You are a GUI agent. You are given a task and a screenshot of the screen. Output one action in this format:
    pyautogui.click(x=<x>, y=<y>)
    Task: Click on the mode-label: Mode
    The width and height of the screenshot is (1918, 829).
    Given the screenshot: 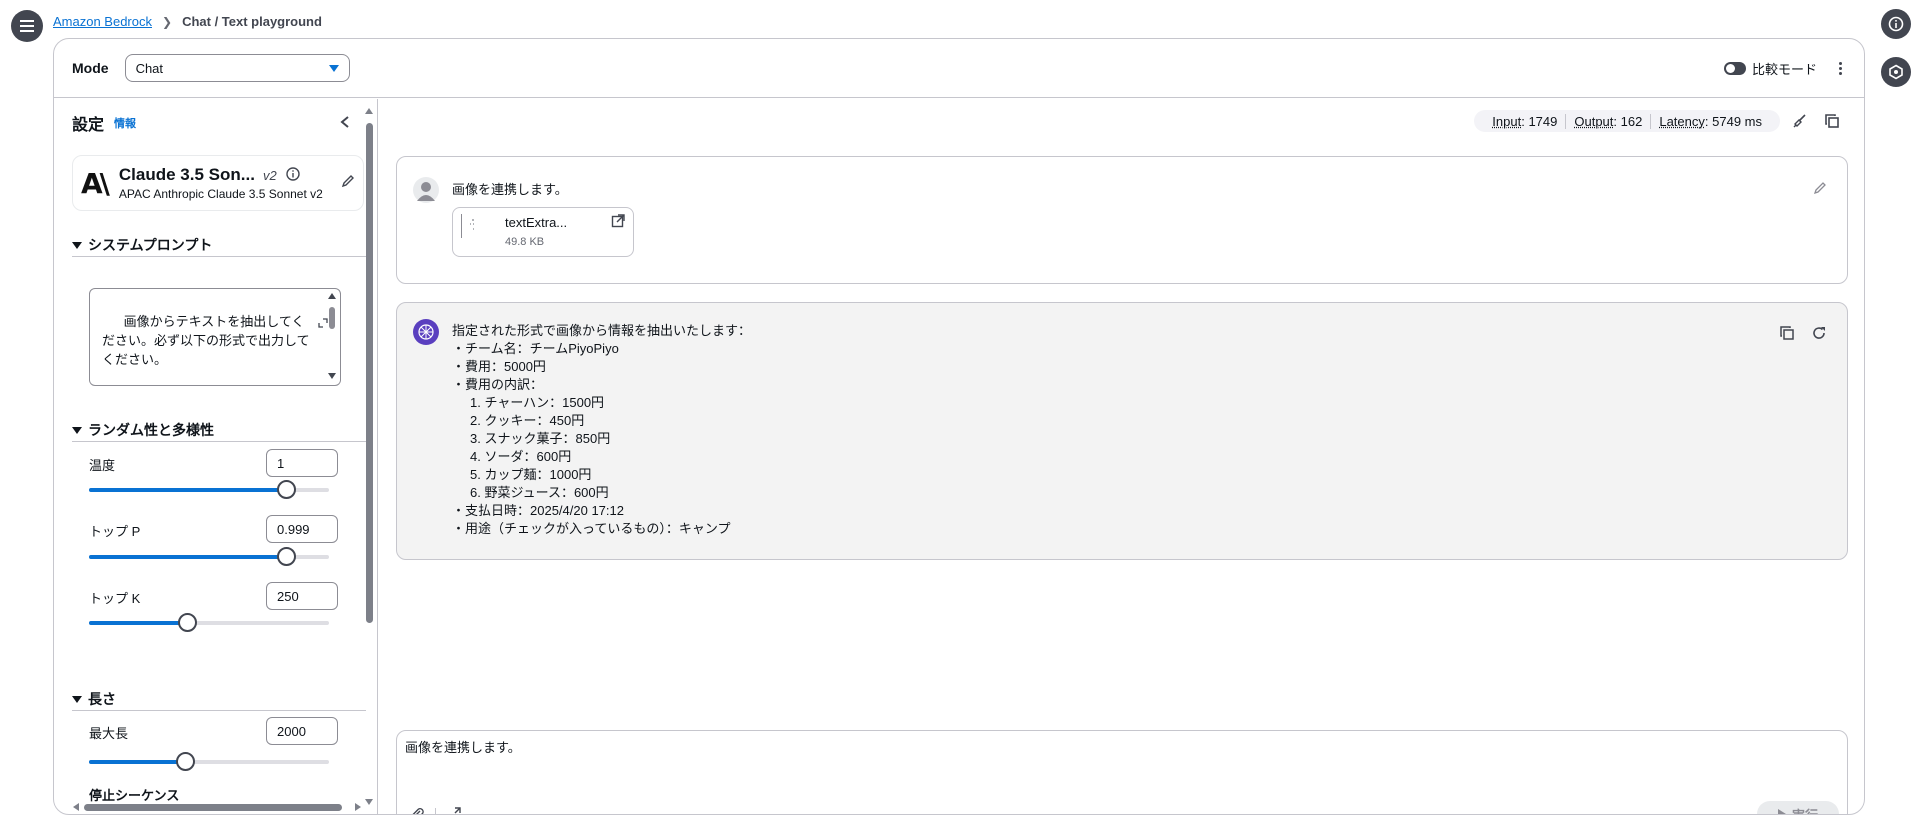 What is the action you would take?
    pyautogui.click(x=90, y=68)
    